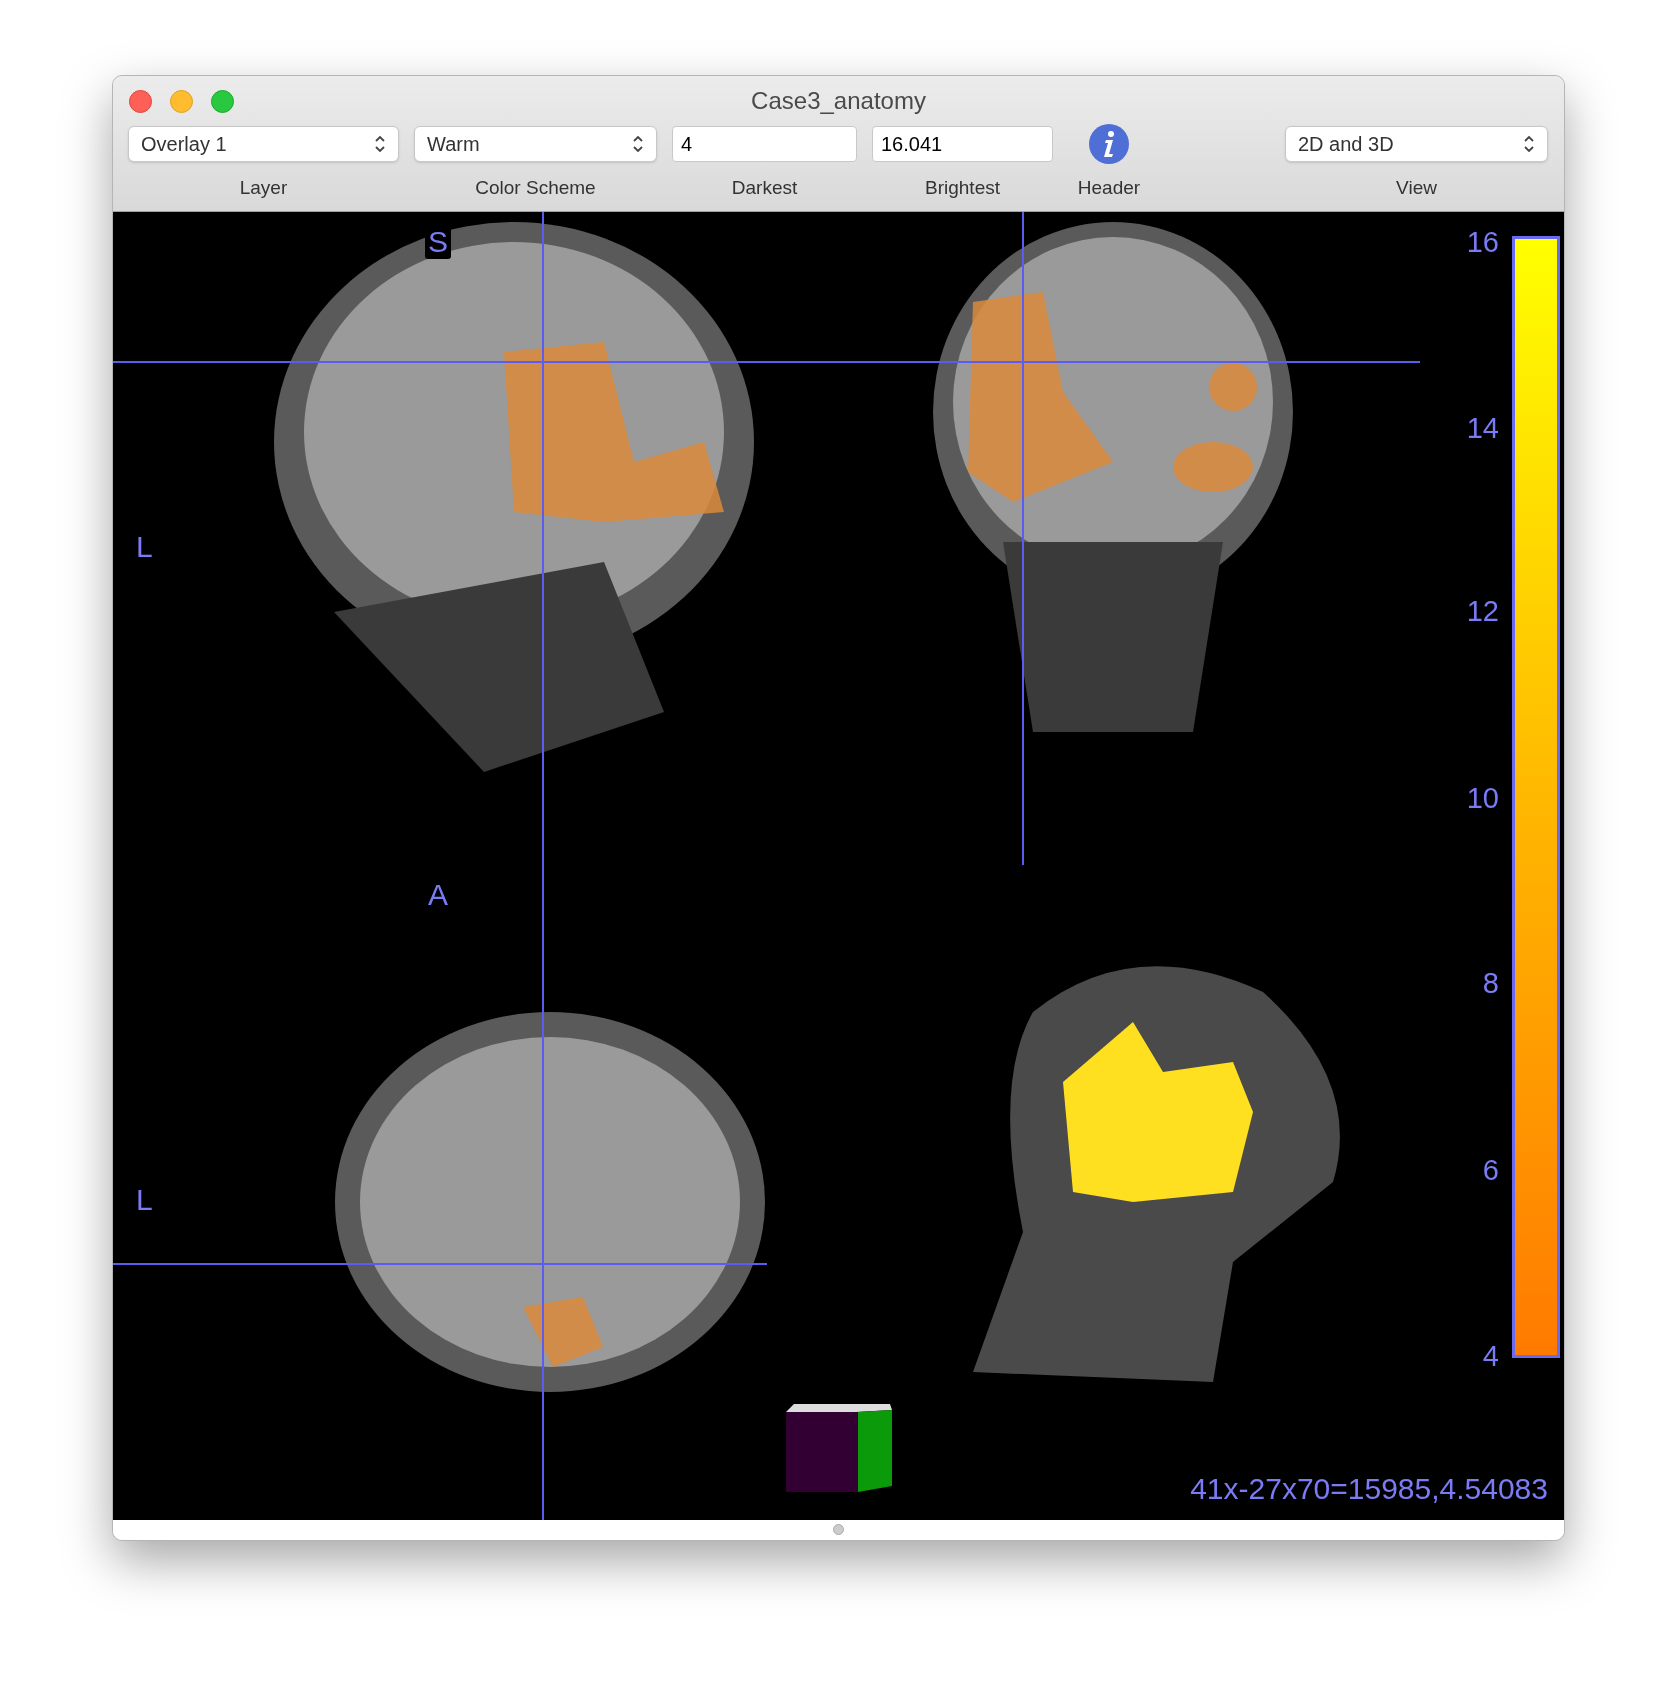 The height and width of the screenshot is (1692, 1676). What do you see at coordinates (1109, 188) in the screenshot?
I see `field-label: Header` at bounding box center [1109, 188].